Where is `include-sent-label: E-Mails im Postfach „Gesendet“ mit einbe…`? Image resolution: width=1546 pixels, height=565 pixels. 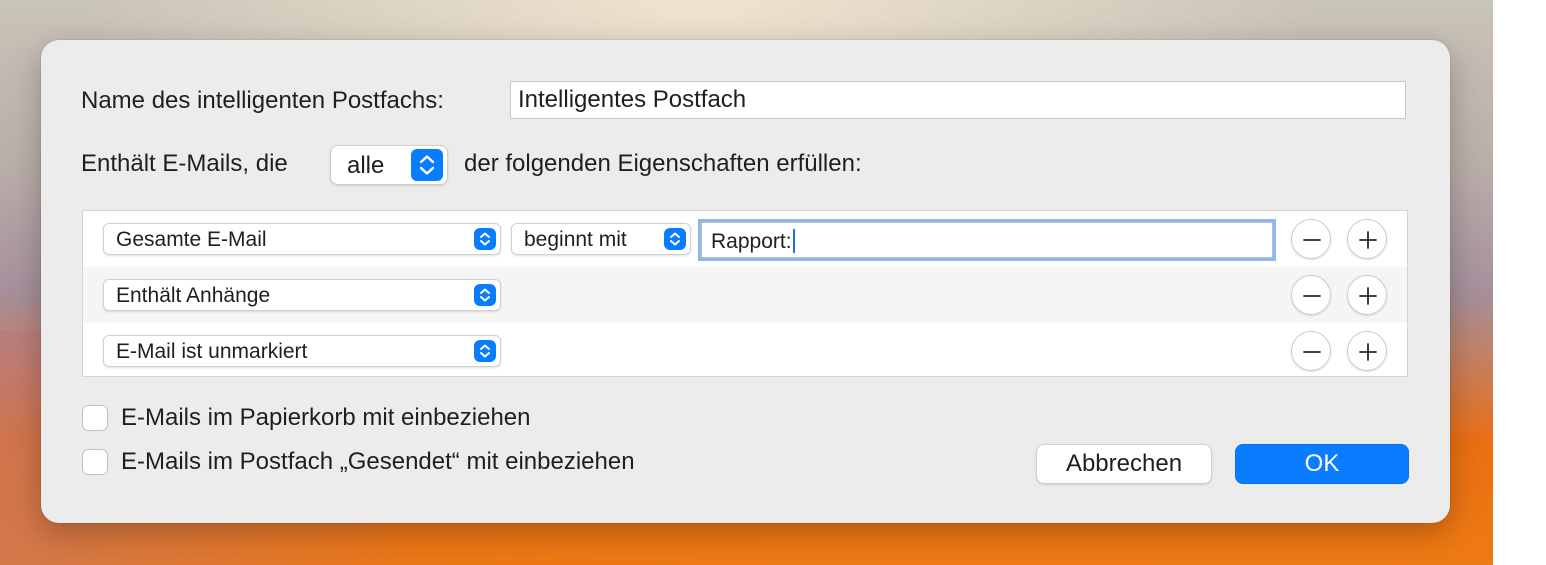 include-sent-label: E-Mails im Postfach „Gesendet“ mit einbe… is located at coordinates (378, 461).